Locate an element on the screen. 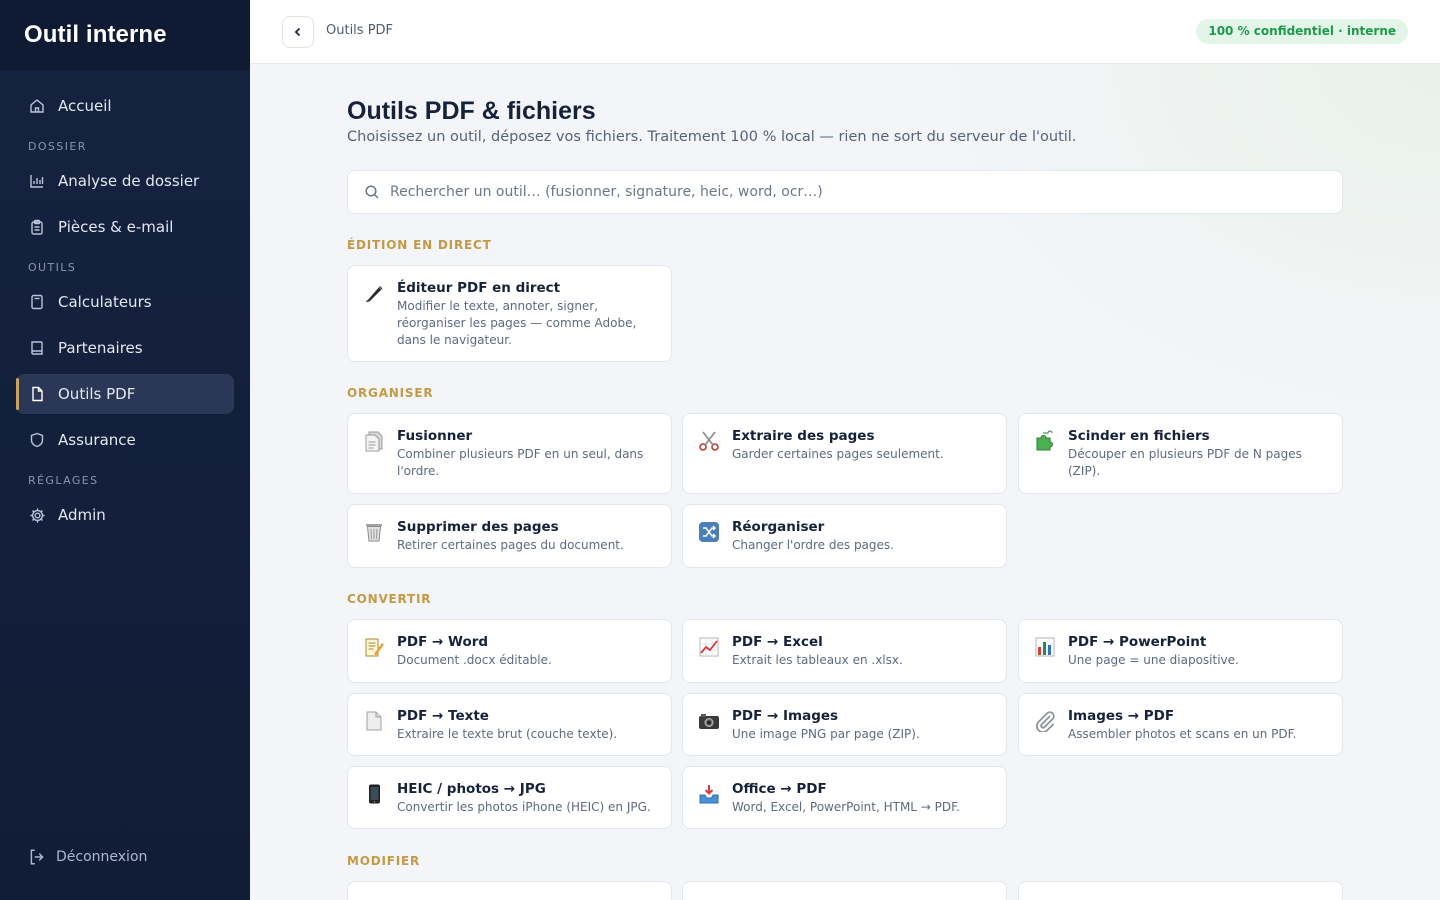 The height and width of the screenshot is (900, 1440). tool-description: Une image PNG par page (ZIP). is located at coordinates (826, 734).